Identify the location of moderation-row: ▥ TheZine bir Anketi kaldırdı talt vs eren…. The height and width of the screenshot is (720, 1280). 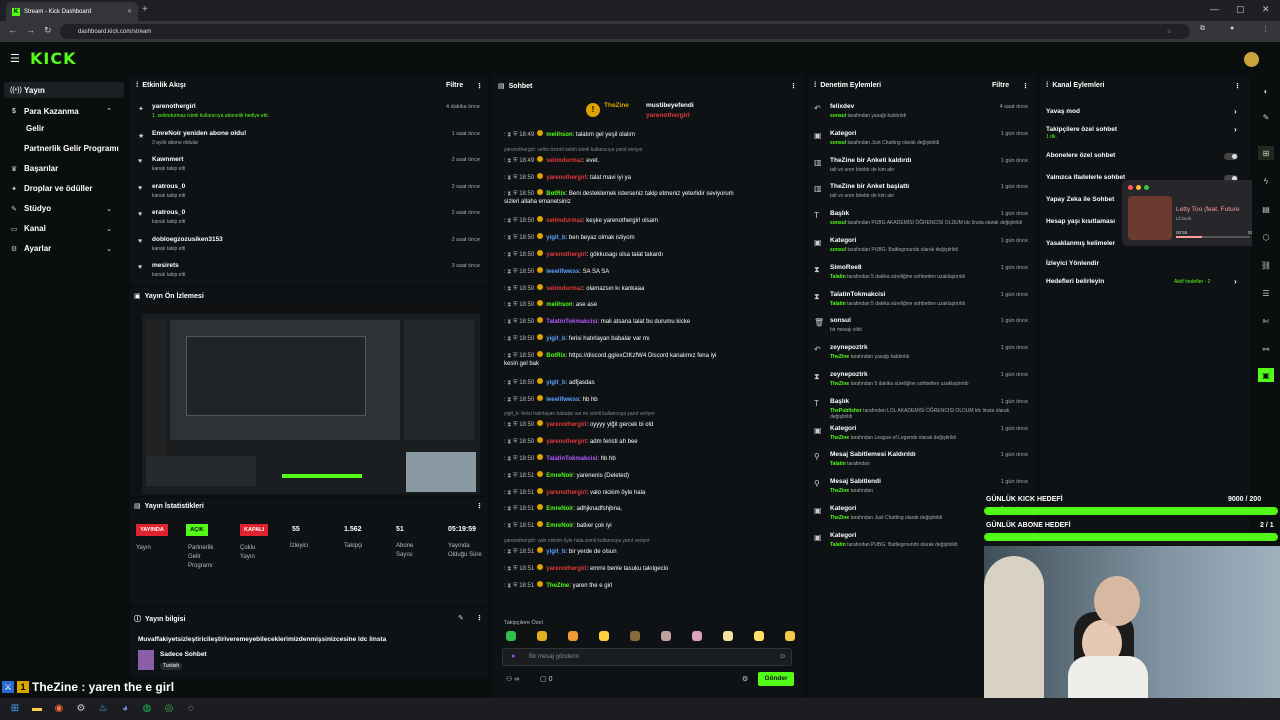
(922, 167).